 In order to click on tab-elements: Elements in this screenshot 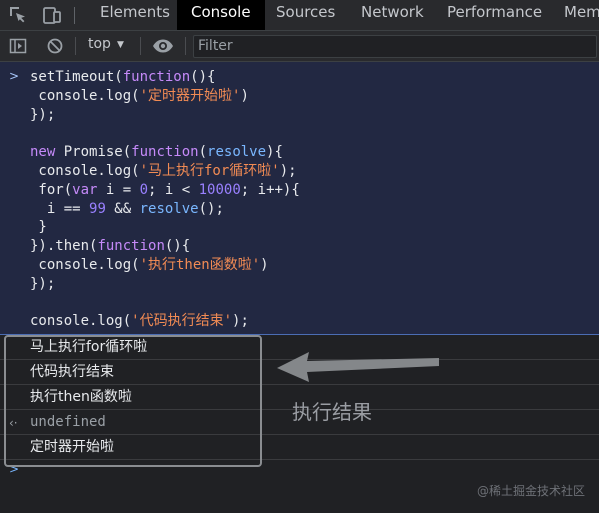, I will do `click(135, 15)`.